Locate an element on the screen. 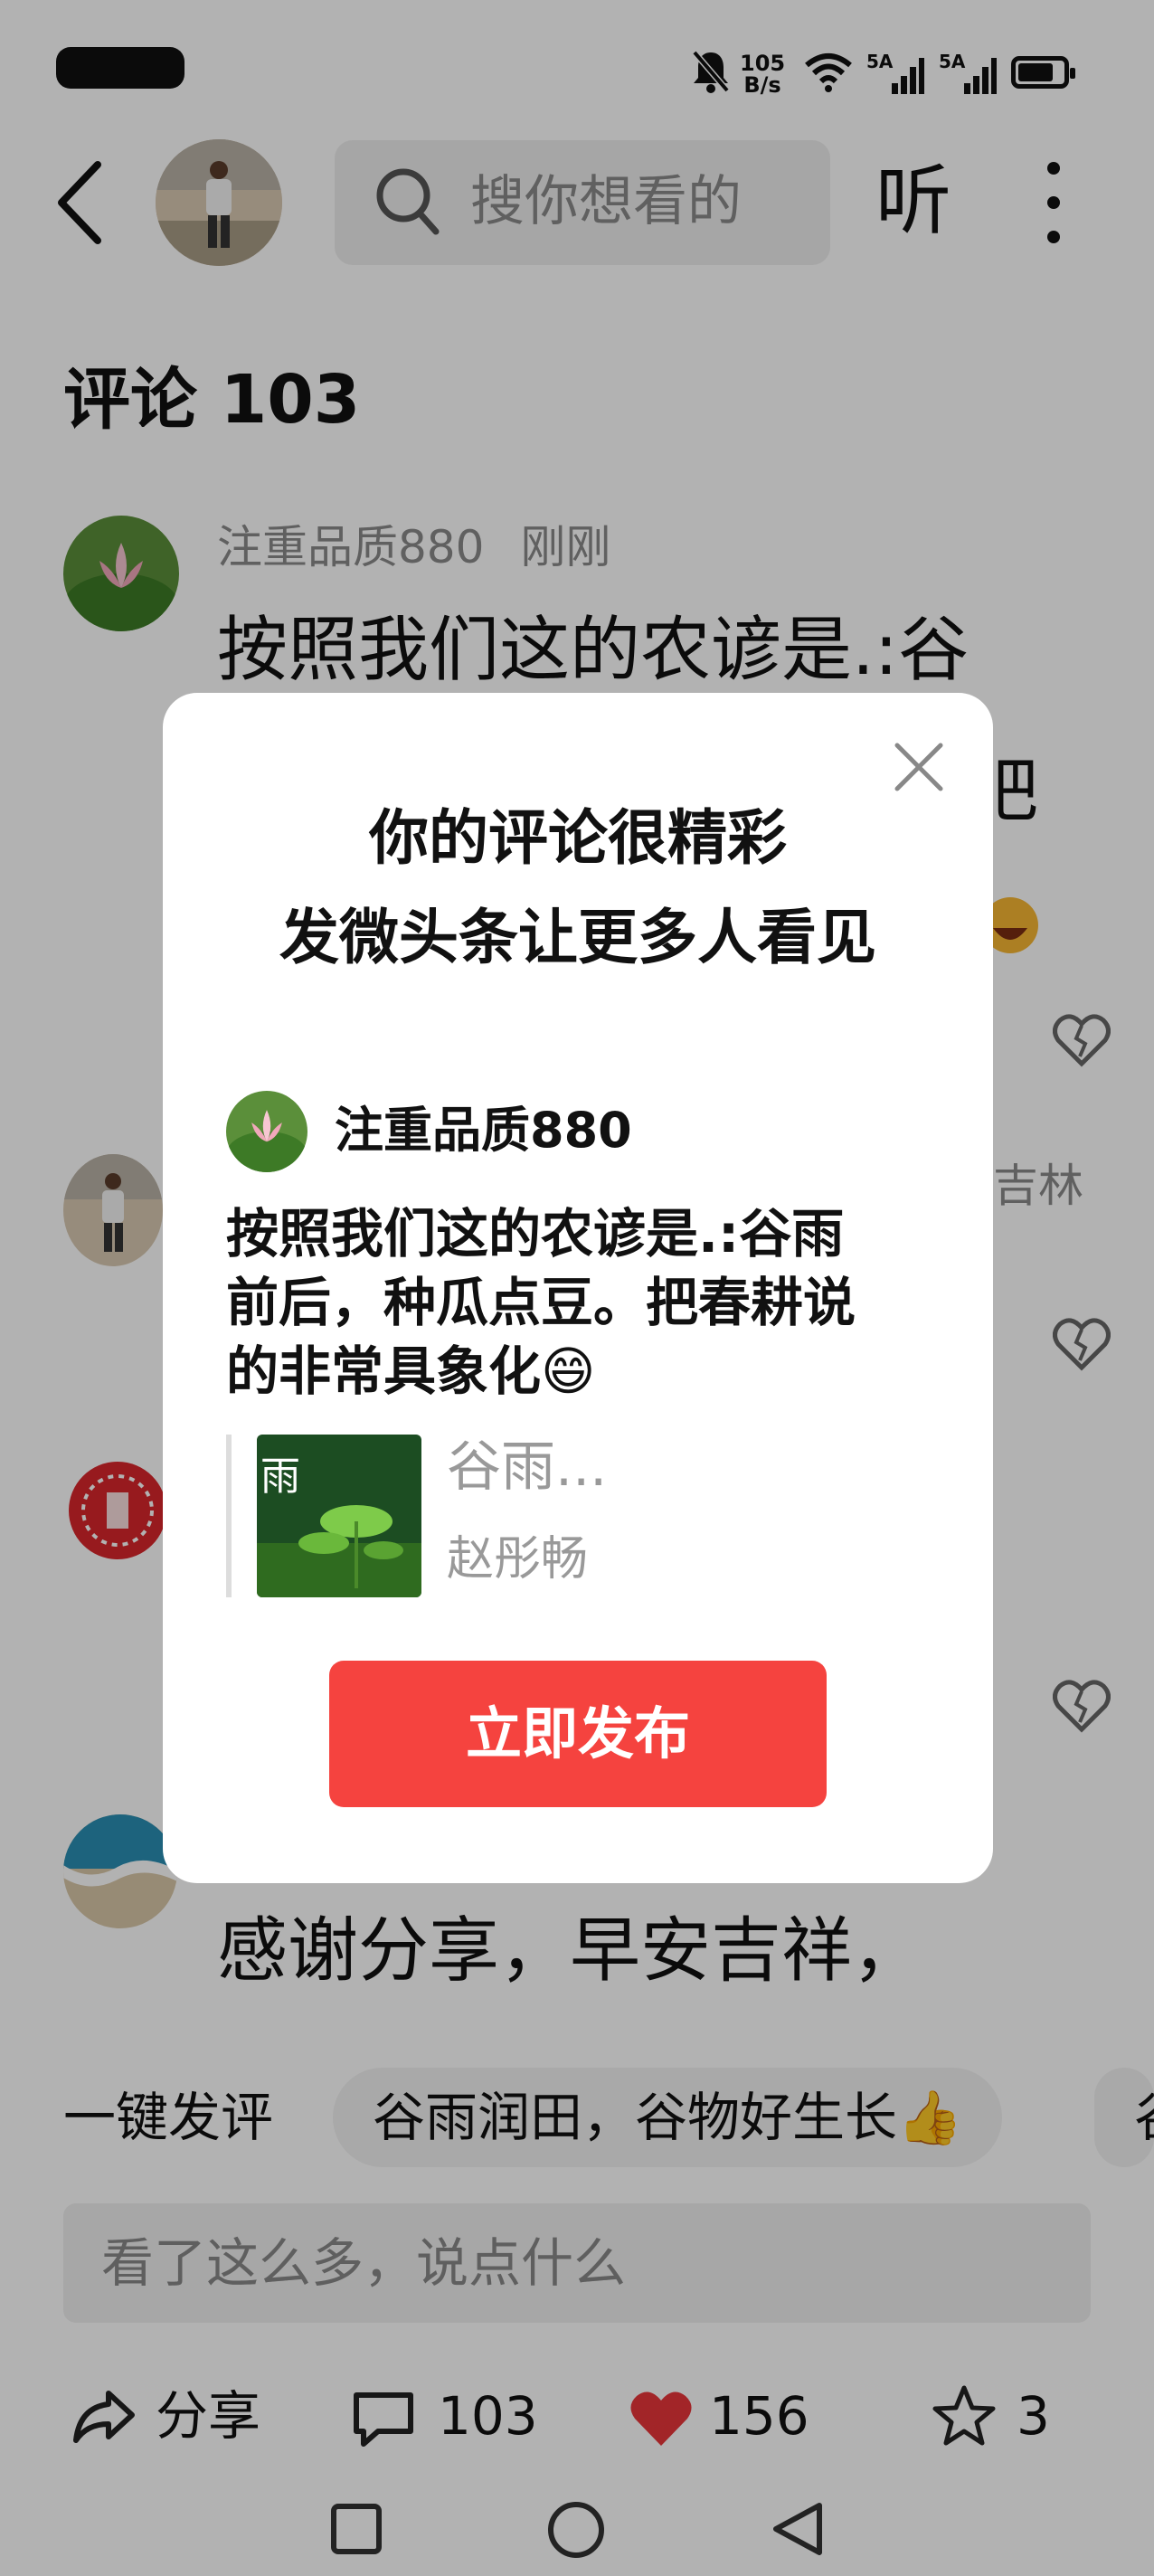 This screenshot has height=2576, width=1154. modal-author-name: 注重品质880 is located at coordinates (483, 1131).